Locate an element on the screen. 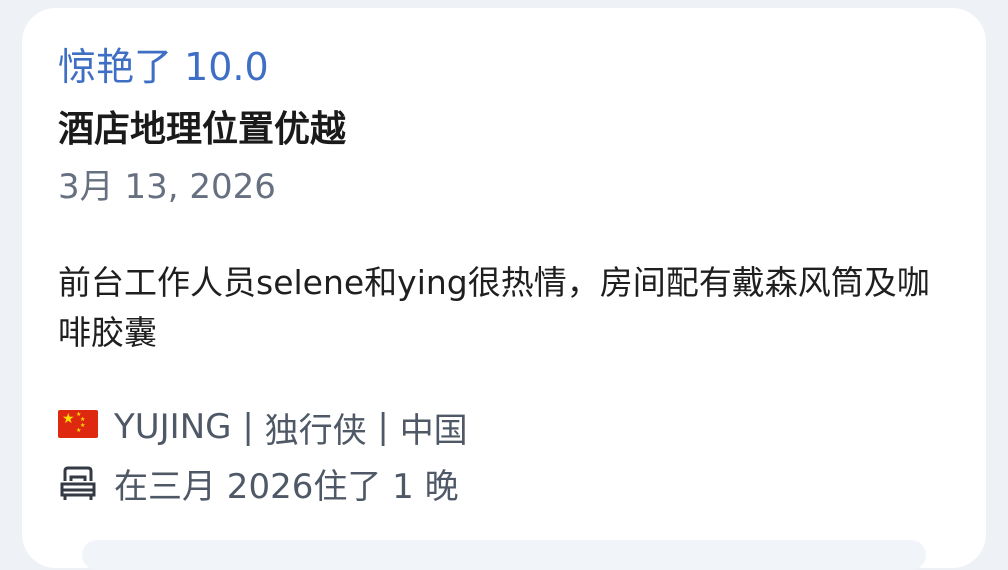 This screenshot has height=570, width=1008. bed-icon is located at coordinates (78, 483).